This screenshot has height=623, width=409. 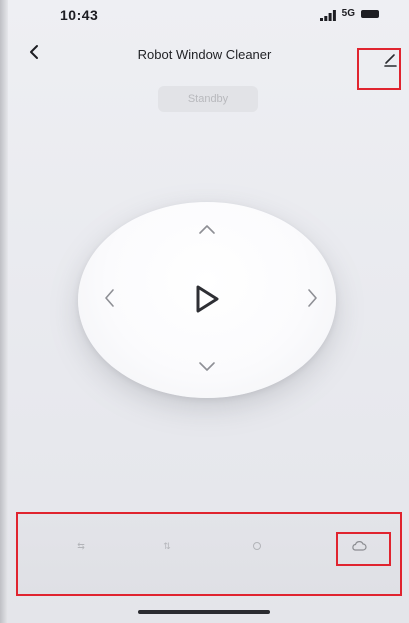 I want to click on start-button, so click(x=207, y=301).